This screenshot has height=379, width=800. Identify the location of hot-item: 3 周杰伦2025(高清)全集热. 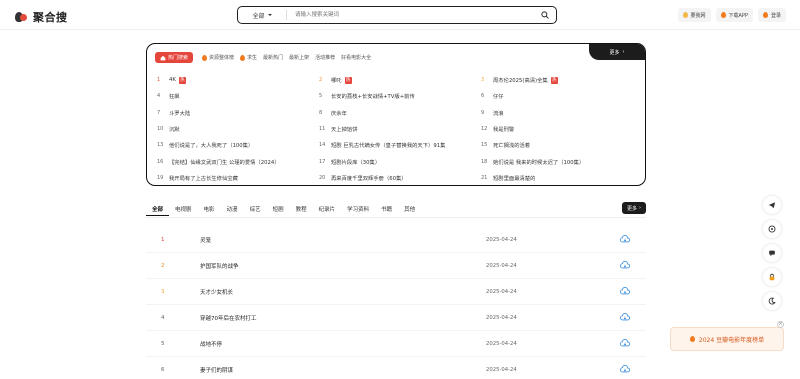
(559, 80).